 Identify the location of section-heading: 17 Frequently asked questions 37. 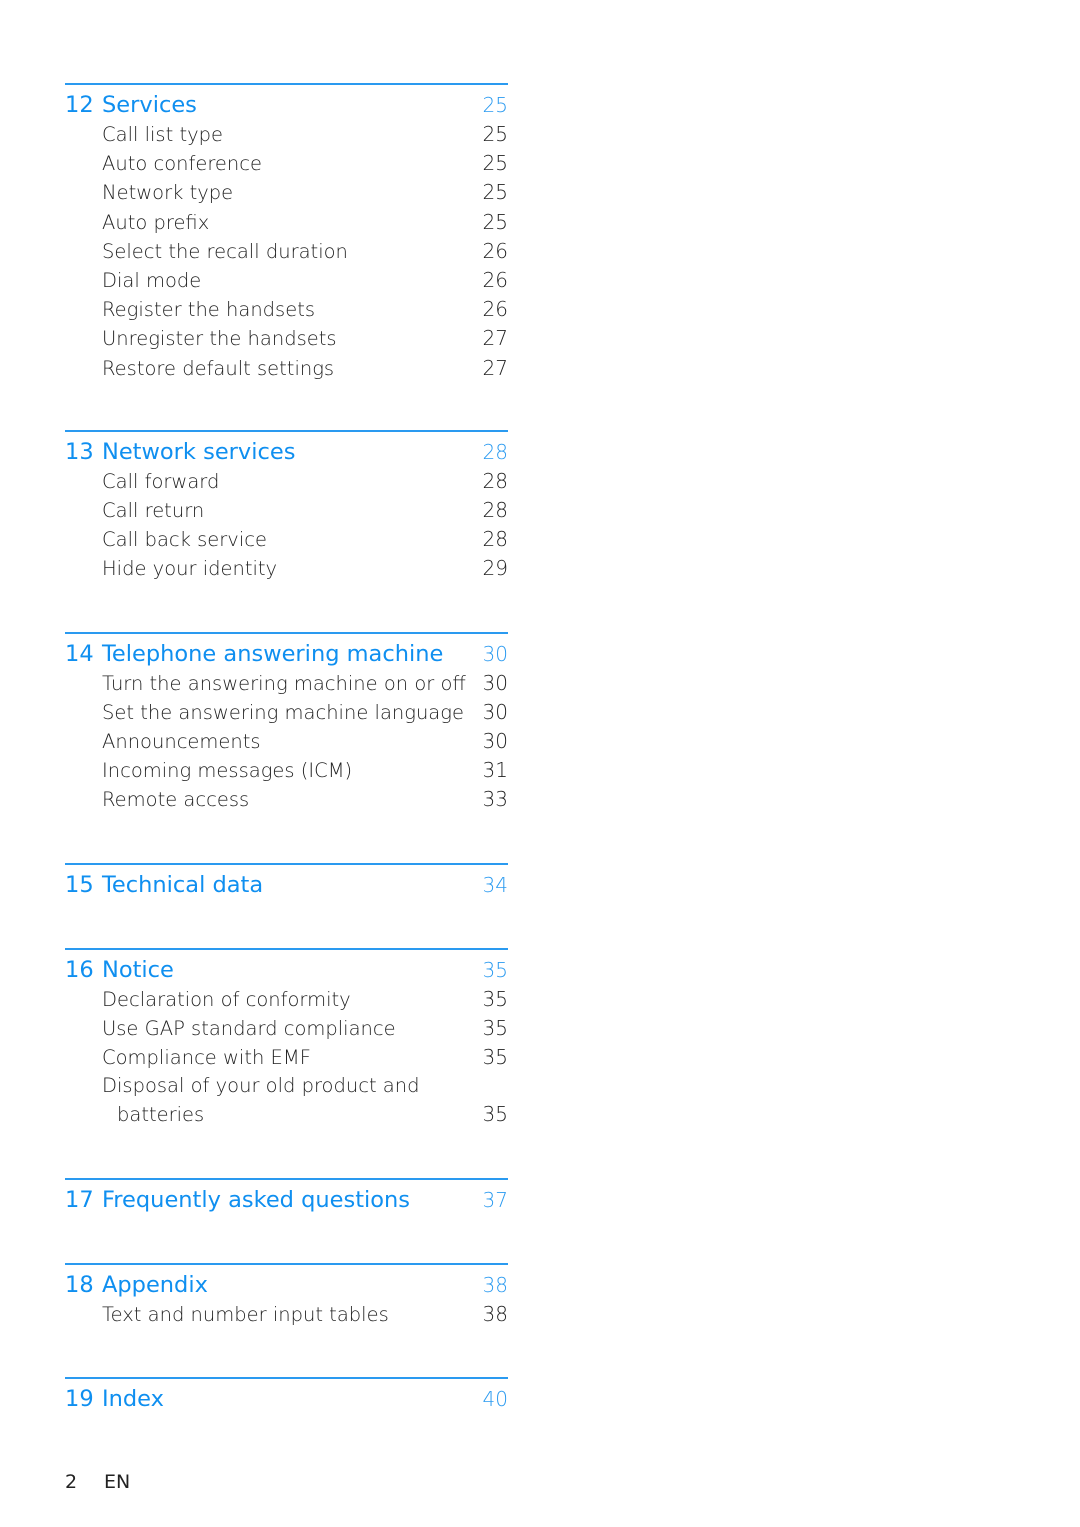
(286, 1200).